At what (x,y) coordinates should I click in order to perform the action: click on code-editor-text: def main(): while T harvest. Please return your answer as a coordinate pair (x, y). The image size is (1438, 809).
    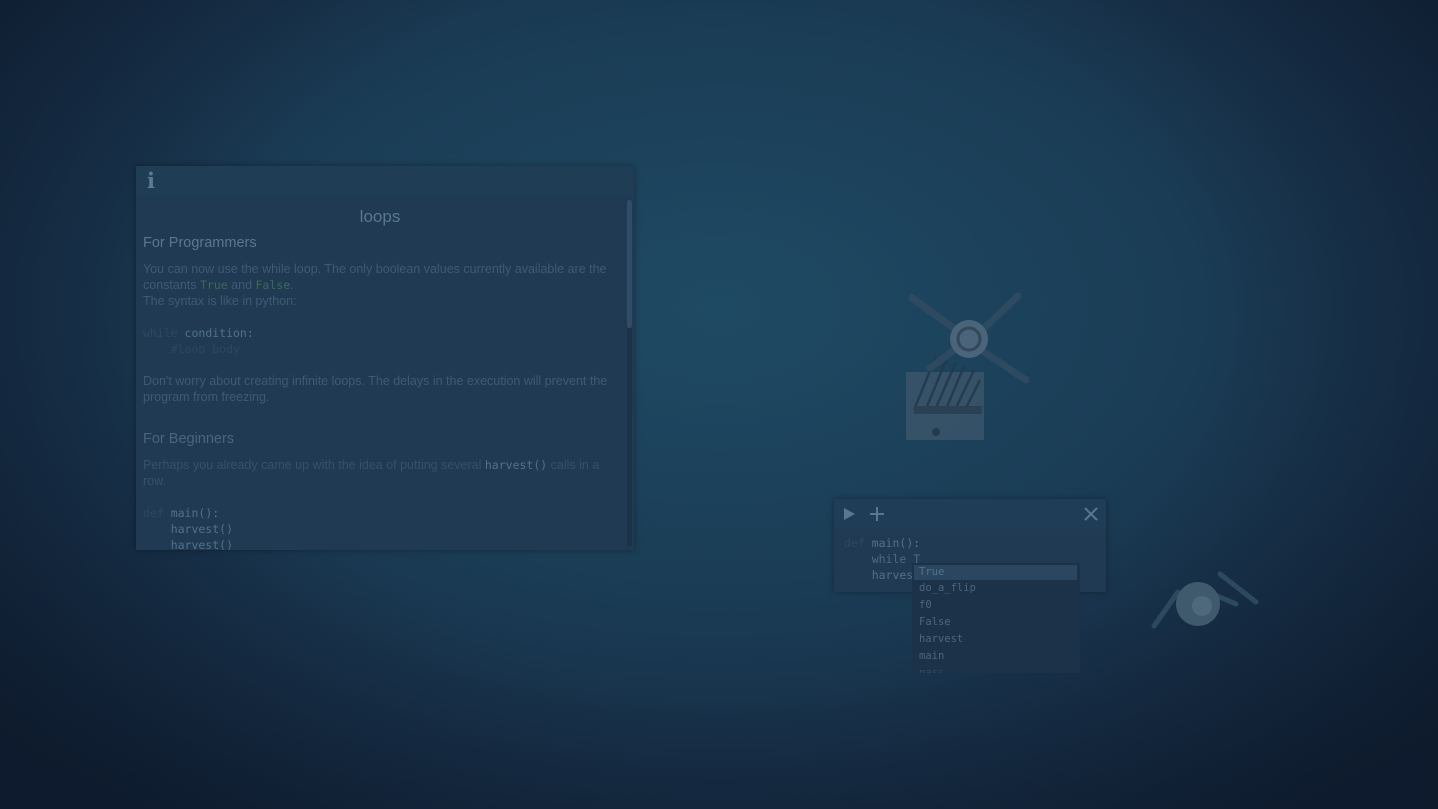
    Looking at the image, I should click on (882, 559).